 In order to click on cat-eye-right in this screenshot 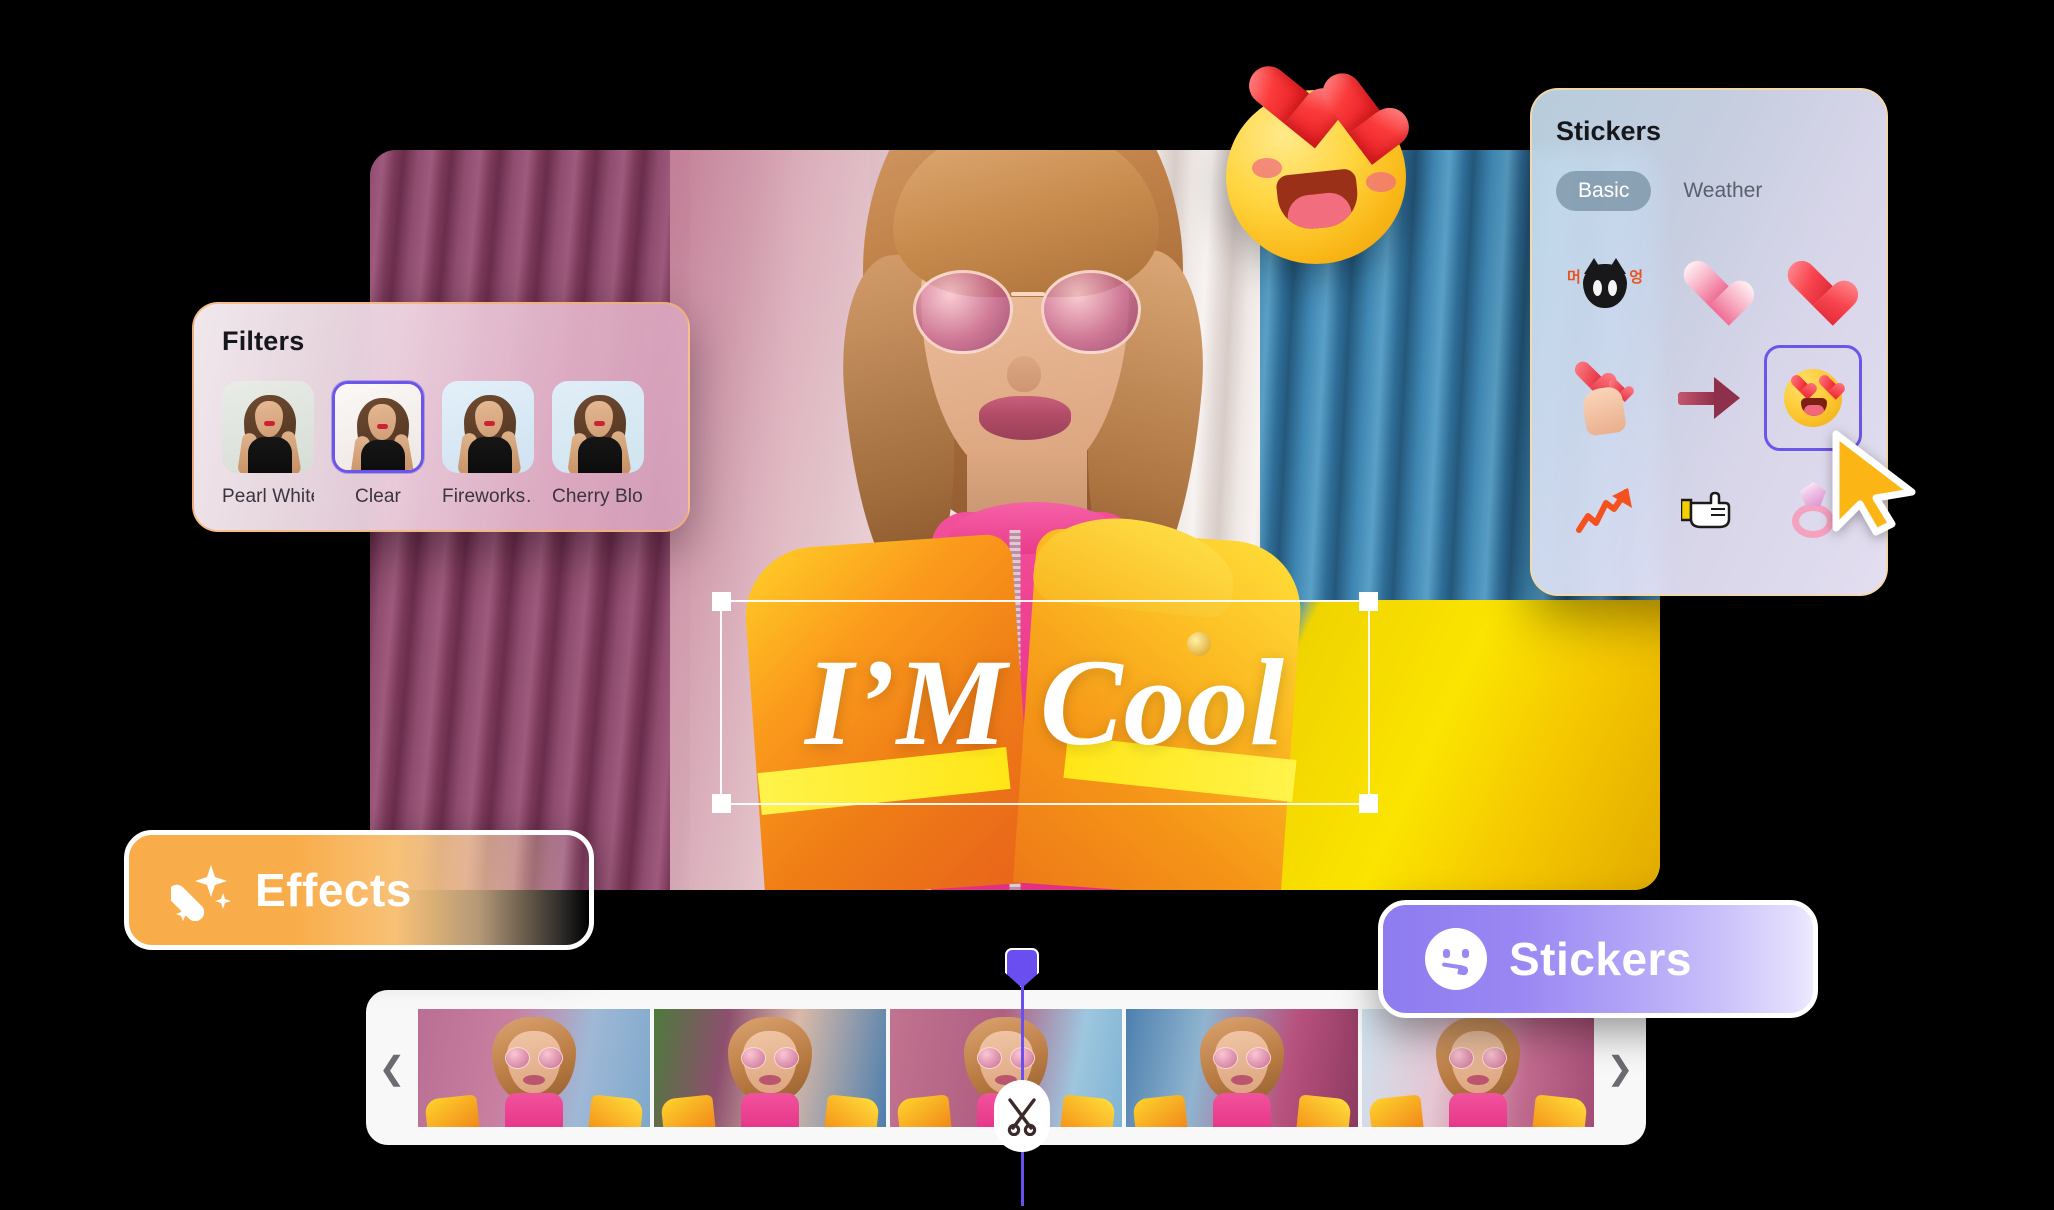, I will do `click(1612, 288)`.